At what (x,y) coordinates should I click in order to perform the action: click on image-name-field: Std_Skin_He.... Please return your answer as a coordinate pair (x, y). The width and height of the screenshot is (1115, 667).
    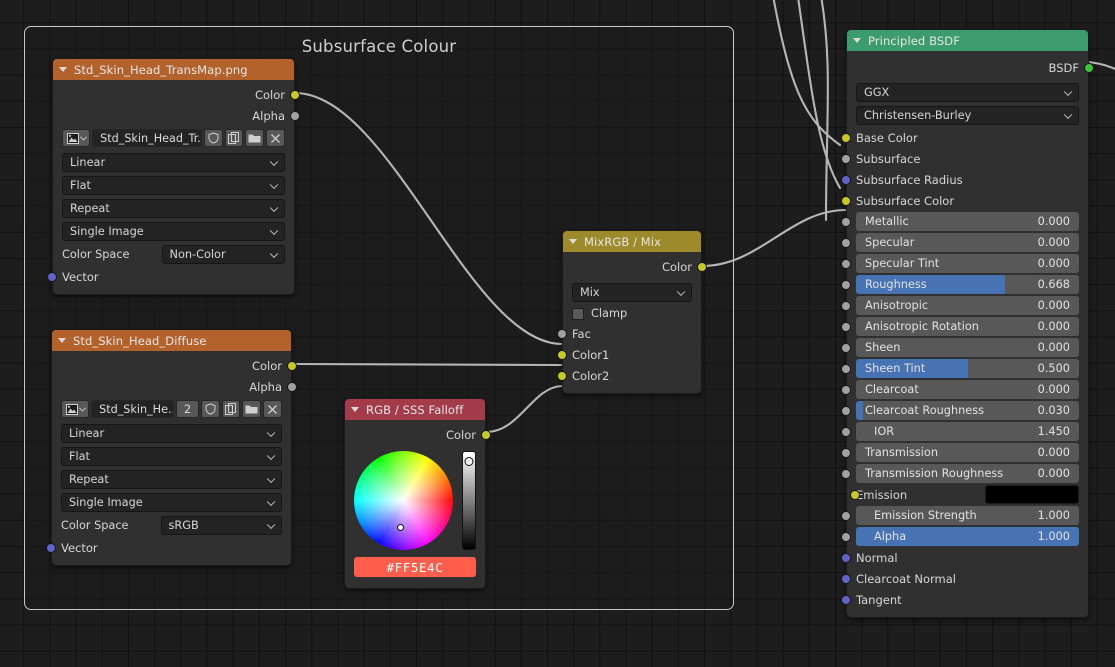
    Looking at the image, I should click on (133, 409).